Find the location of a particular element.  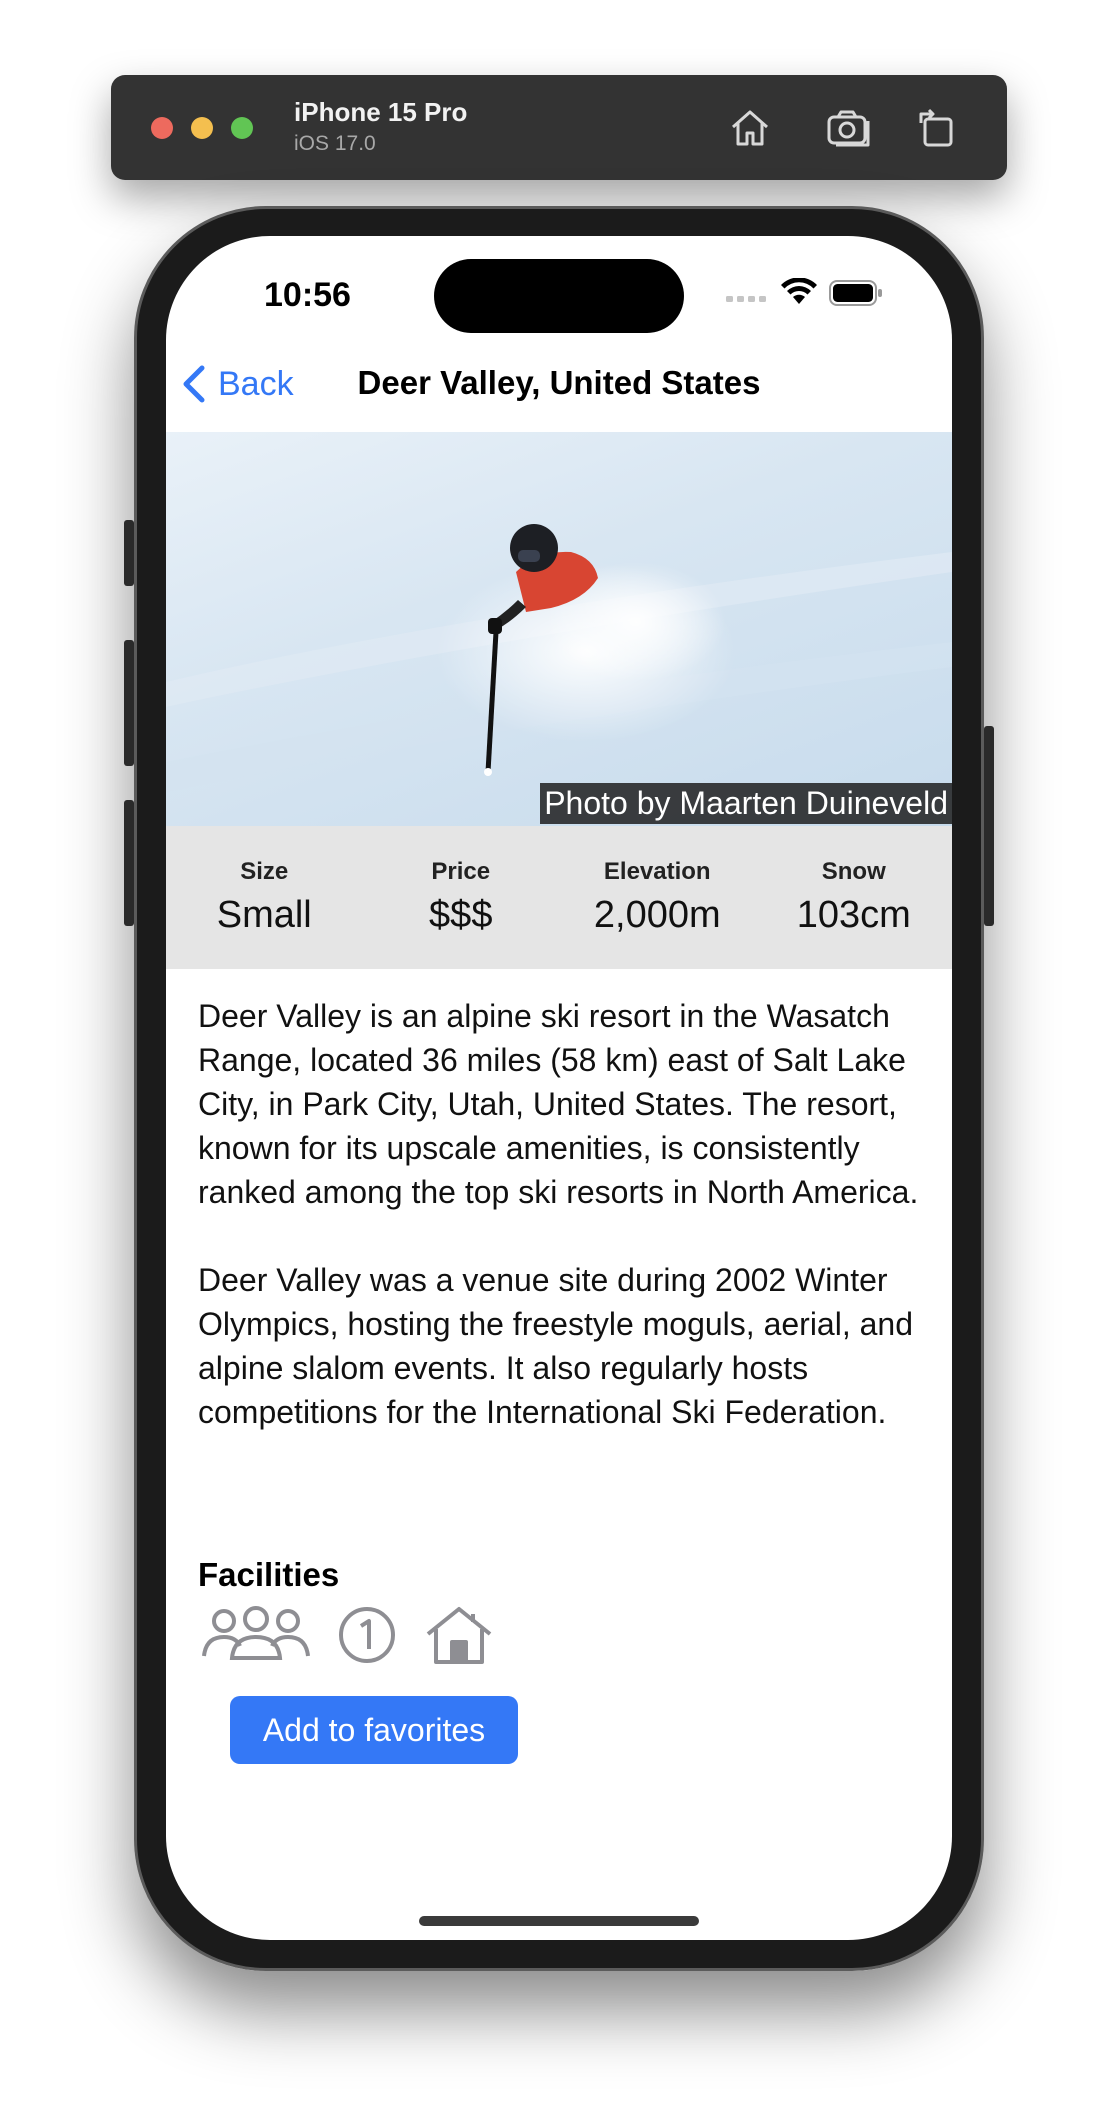

status-time: 10:56 is located at coordinates (307, 295).